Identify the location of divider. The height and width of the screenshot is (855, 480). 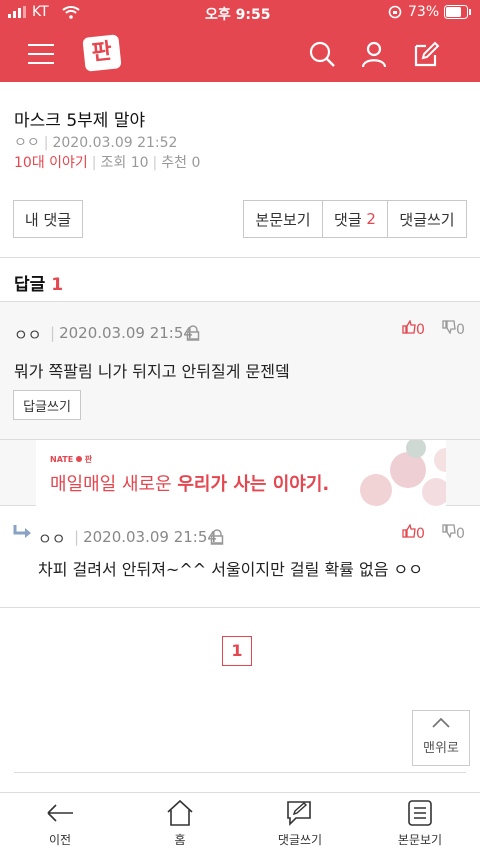
(240, 772).